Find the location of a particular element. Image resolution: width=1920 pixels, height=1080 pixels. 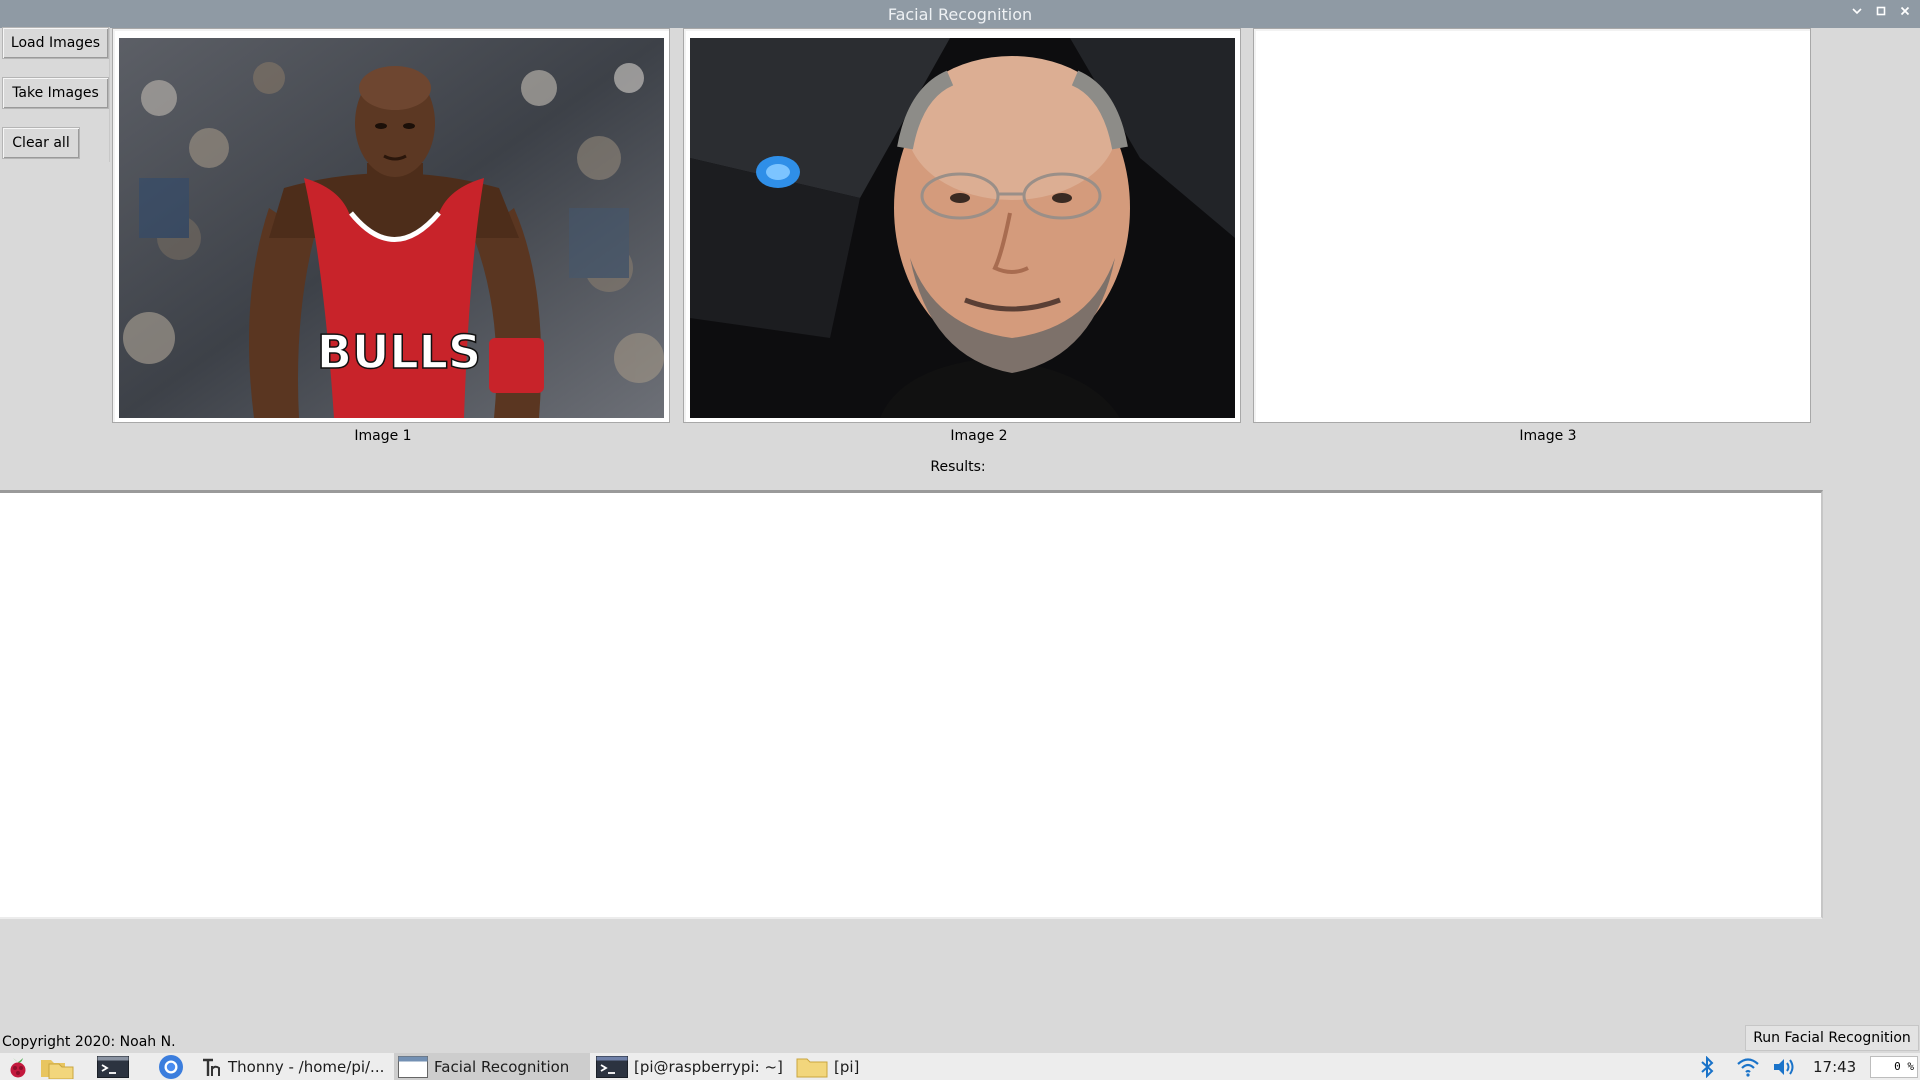

window-icon is located at coordinates (413, 1066).